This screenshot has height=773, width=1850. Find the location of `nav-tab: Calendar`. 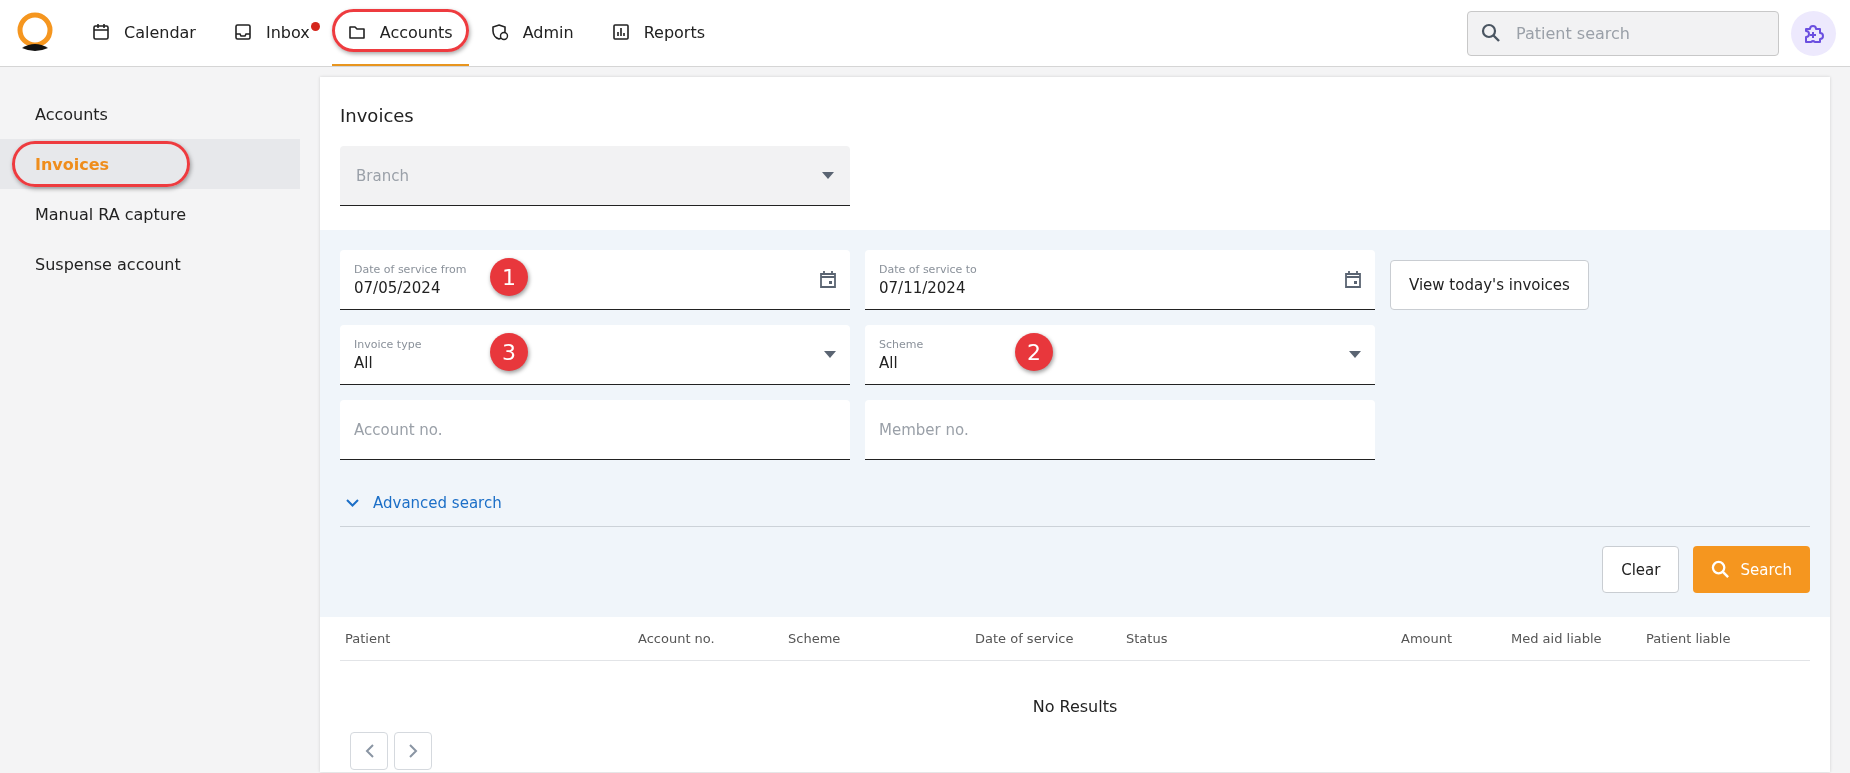

nav-tab: Calendar is located at coordinates (144, 33).